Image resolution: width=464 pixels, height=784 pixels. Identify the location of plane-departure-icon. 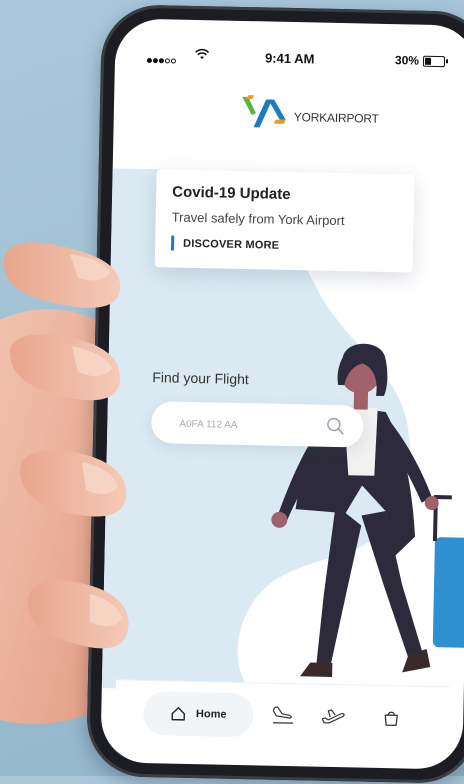
(333, 717).